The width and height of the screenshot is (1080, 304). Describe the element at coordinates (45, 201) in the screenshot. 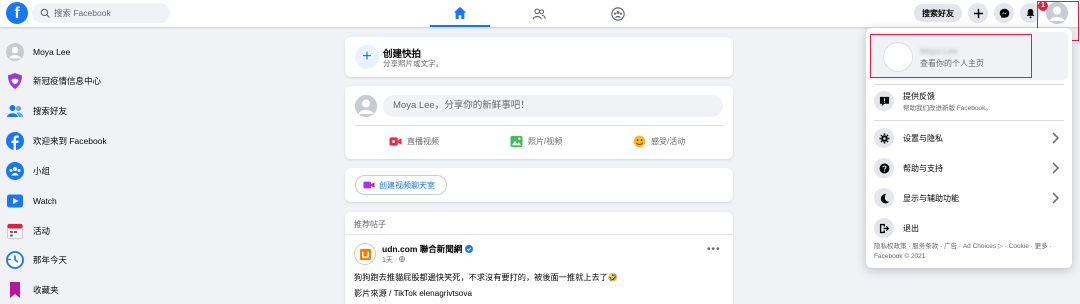

I see `sidebar-item-label: Watch` at that location.